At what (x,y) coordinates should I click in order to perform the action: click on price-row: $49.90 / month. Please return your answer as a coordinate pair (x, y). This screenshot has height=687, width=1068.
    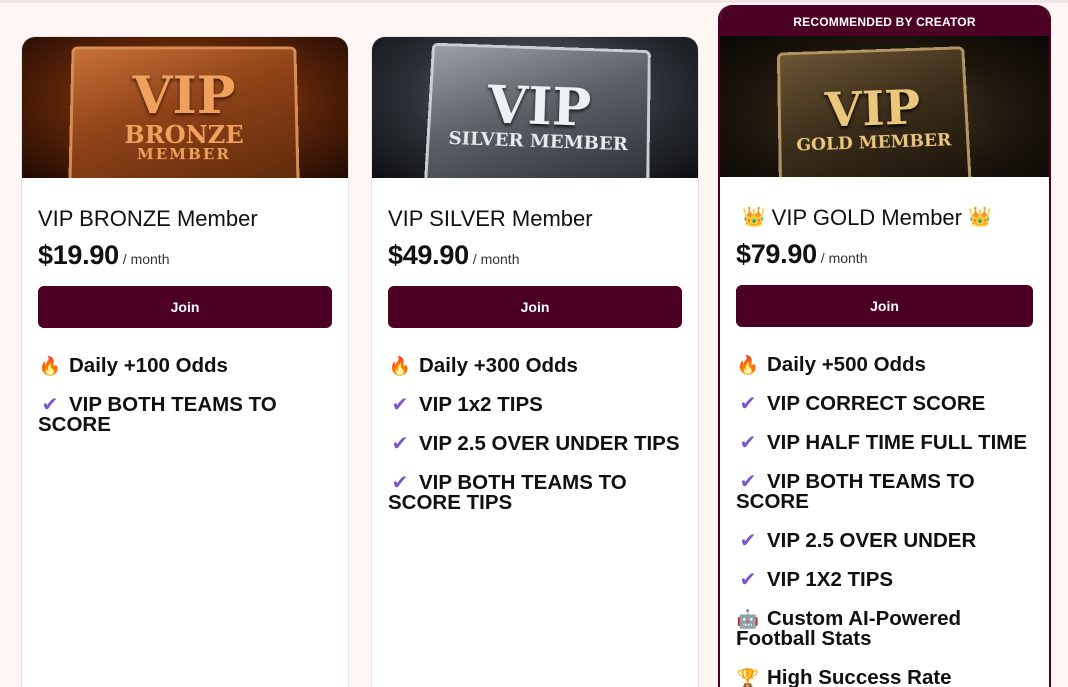
    Looking at the image, I should click on (535, 255).